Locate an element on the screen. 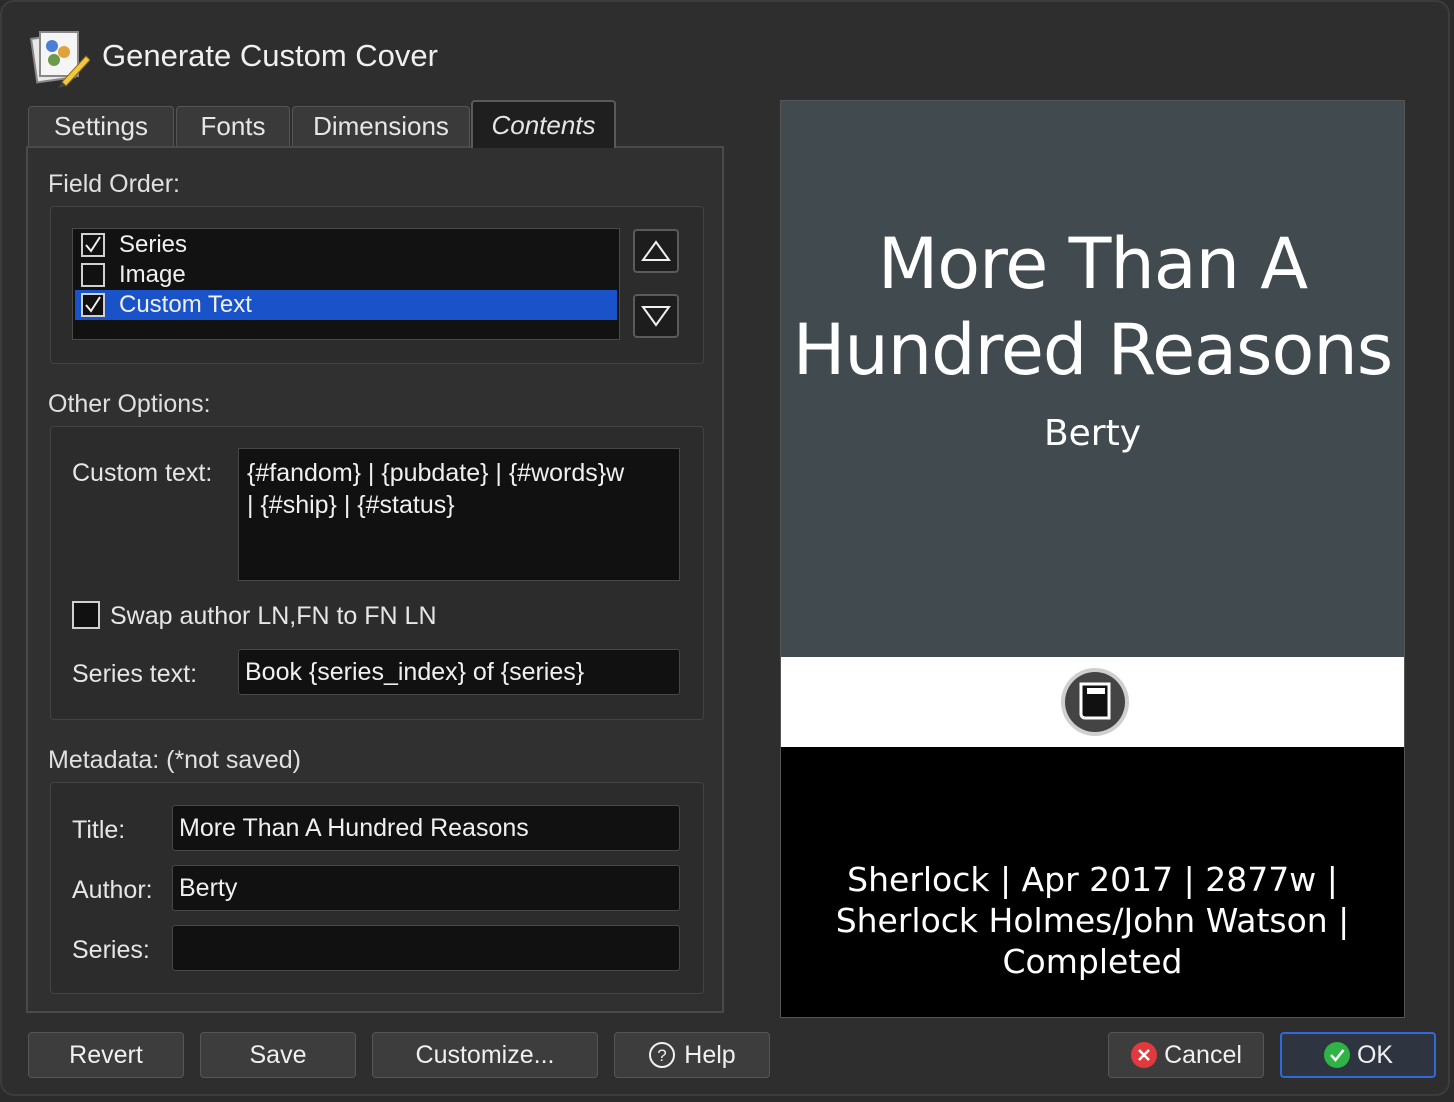  tab-fonts: Fonts is located at coordinates (233, 126).